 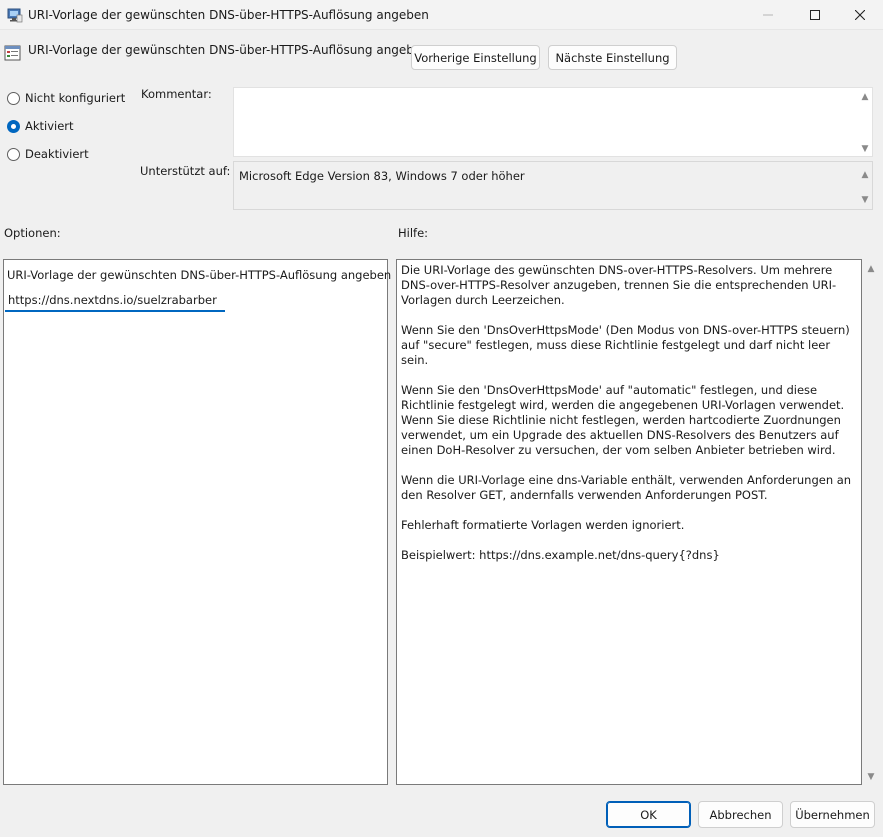 I want to click on maximize-icon, so click(x=815, y=15).